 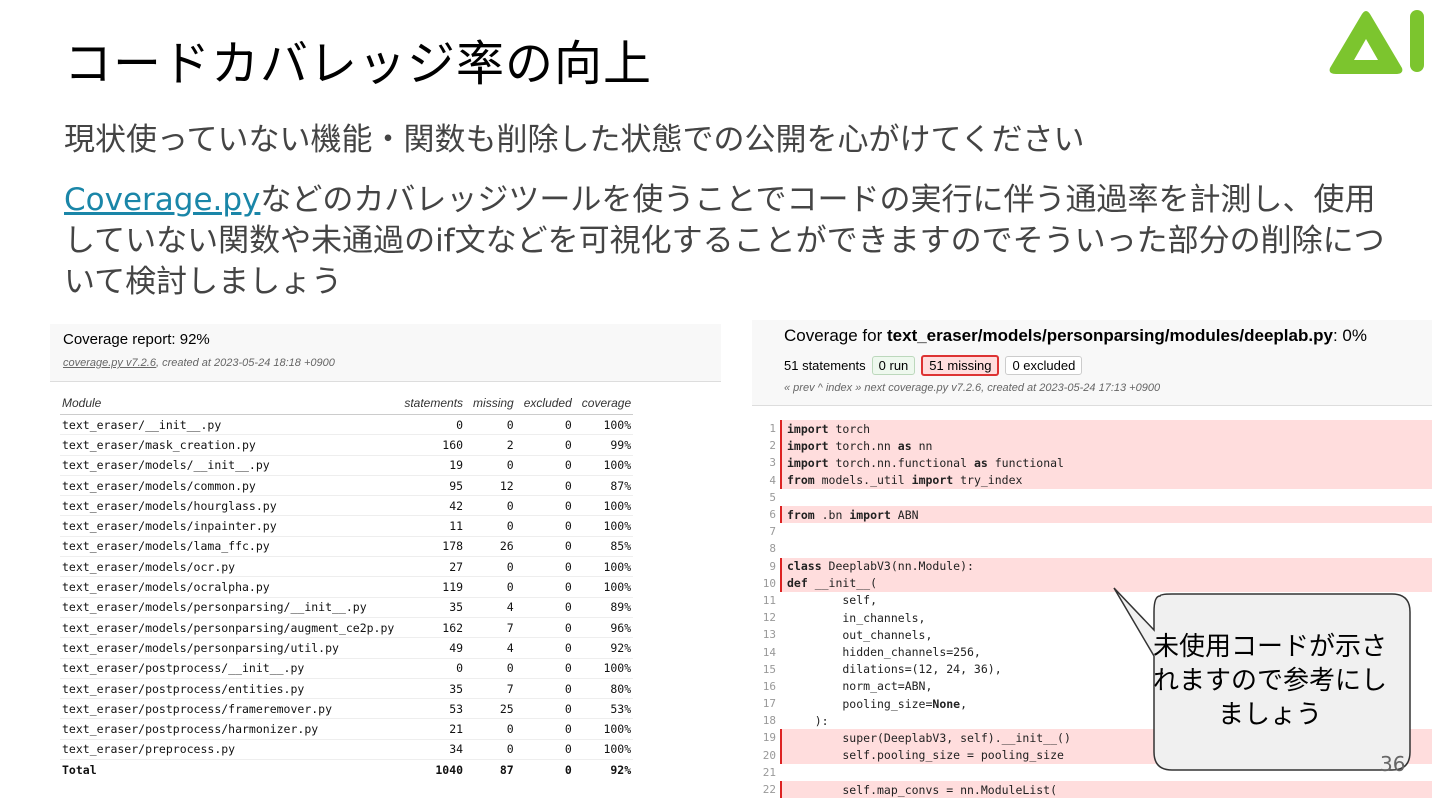 What do you see at coordinates (1092, 531) in the screenshot?
I see `code-line: 7` at bounding box center [1092, 531].